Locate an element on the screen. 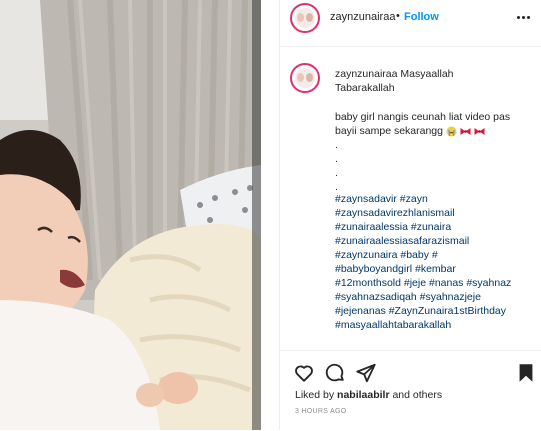 Image resolution: width=541 pixels, height=431 pixels. caption-title-line2: Tabarakallah is located at coordinates (365, 88).